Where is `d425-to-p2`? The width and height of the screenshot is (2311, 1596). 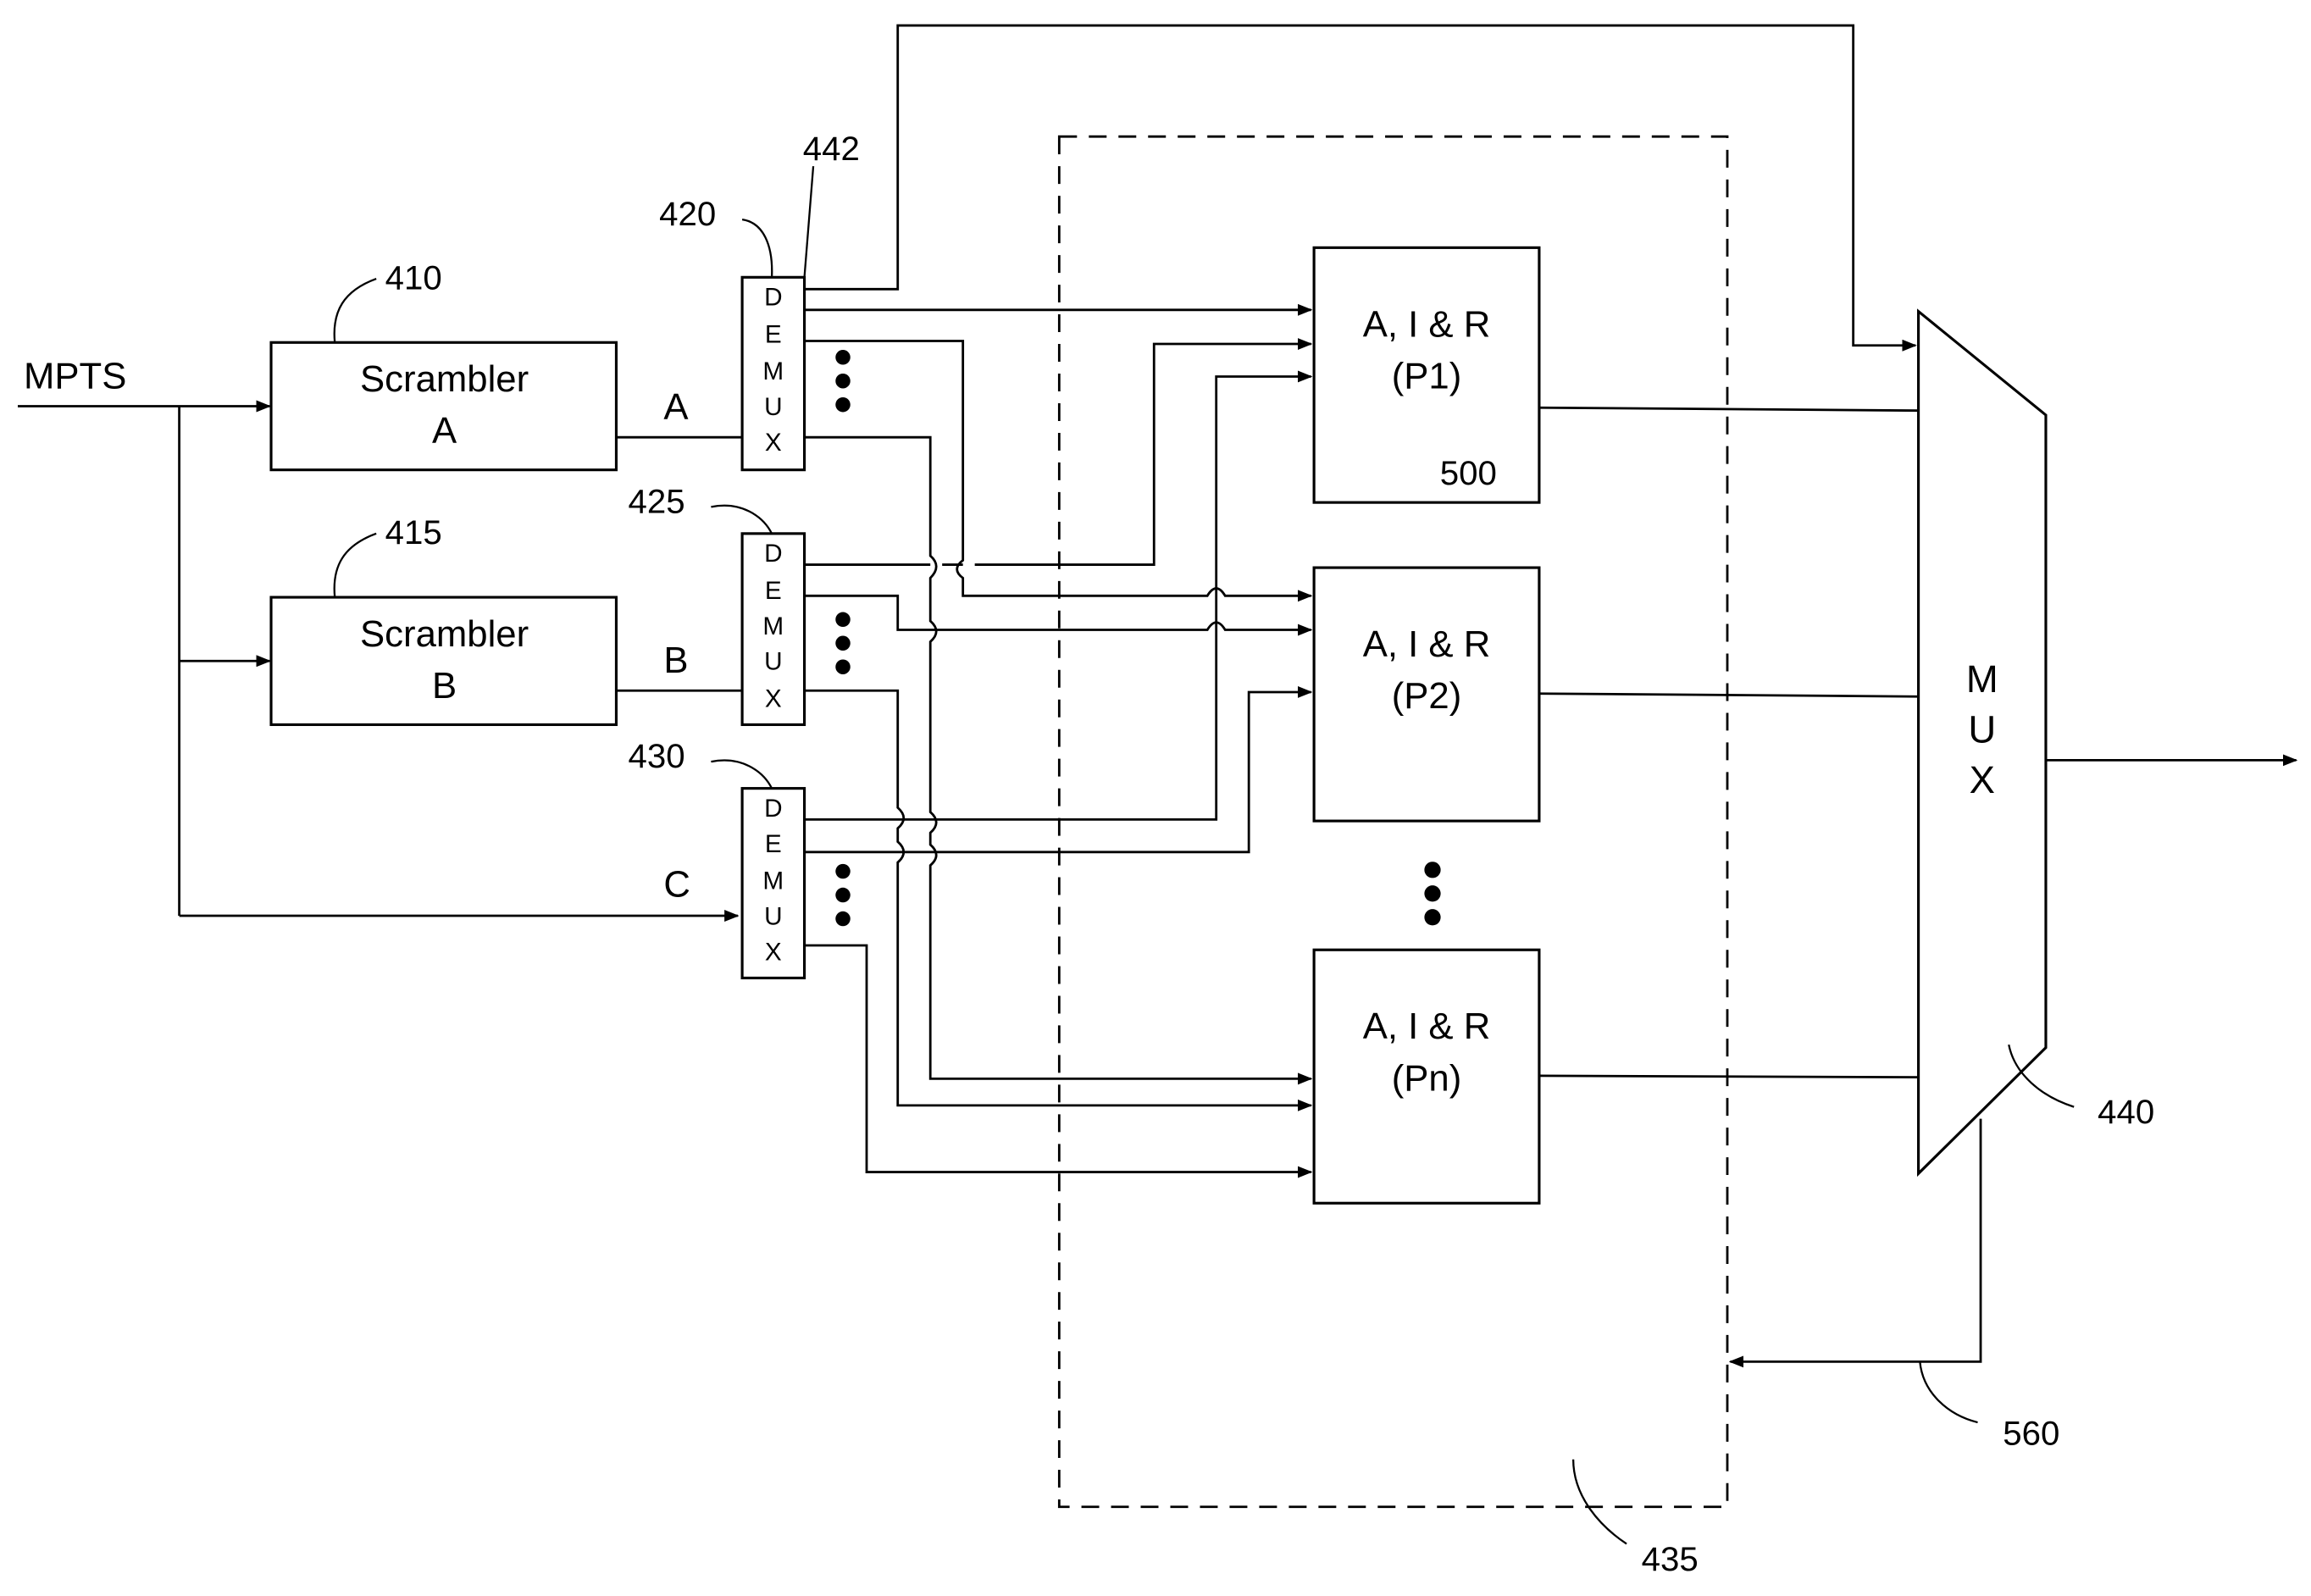 d425-to-p2 is located at coordinates (1058, 615).